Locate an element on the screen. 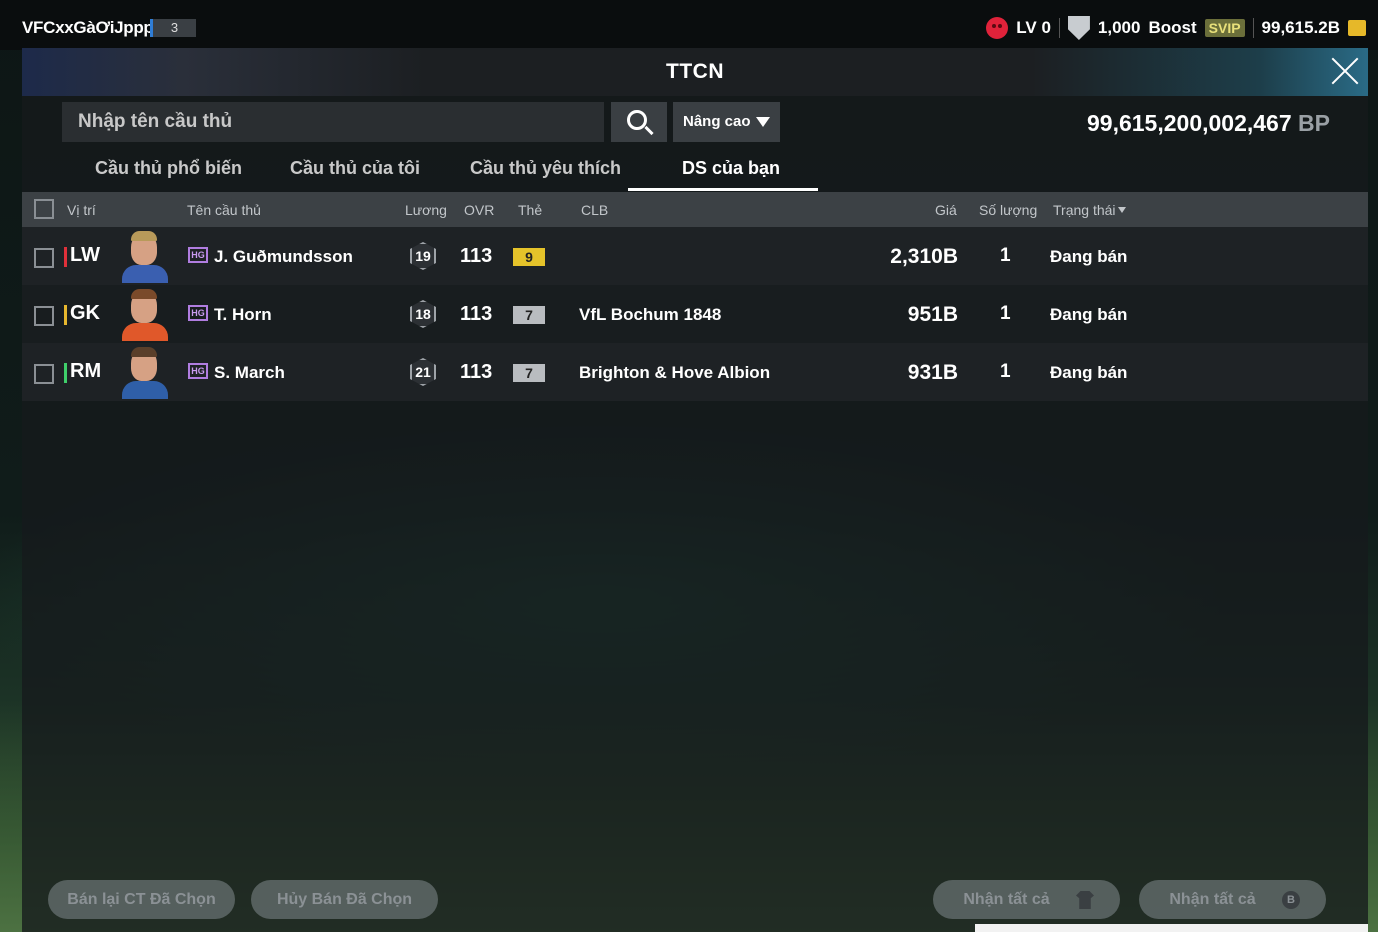 Image resolution: width=1378 pixels, height=932 pixels. coin-balance: 99,615.2B is located at coordinates (1301, 28).